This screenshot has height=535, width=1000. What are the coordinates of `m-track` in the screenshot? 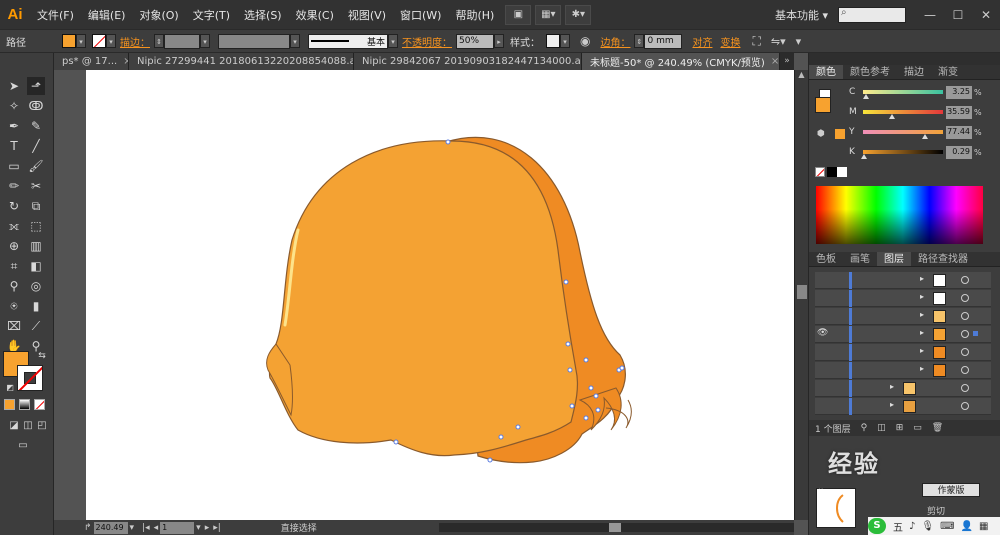 It's located at (903, 114).